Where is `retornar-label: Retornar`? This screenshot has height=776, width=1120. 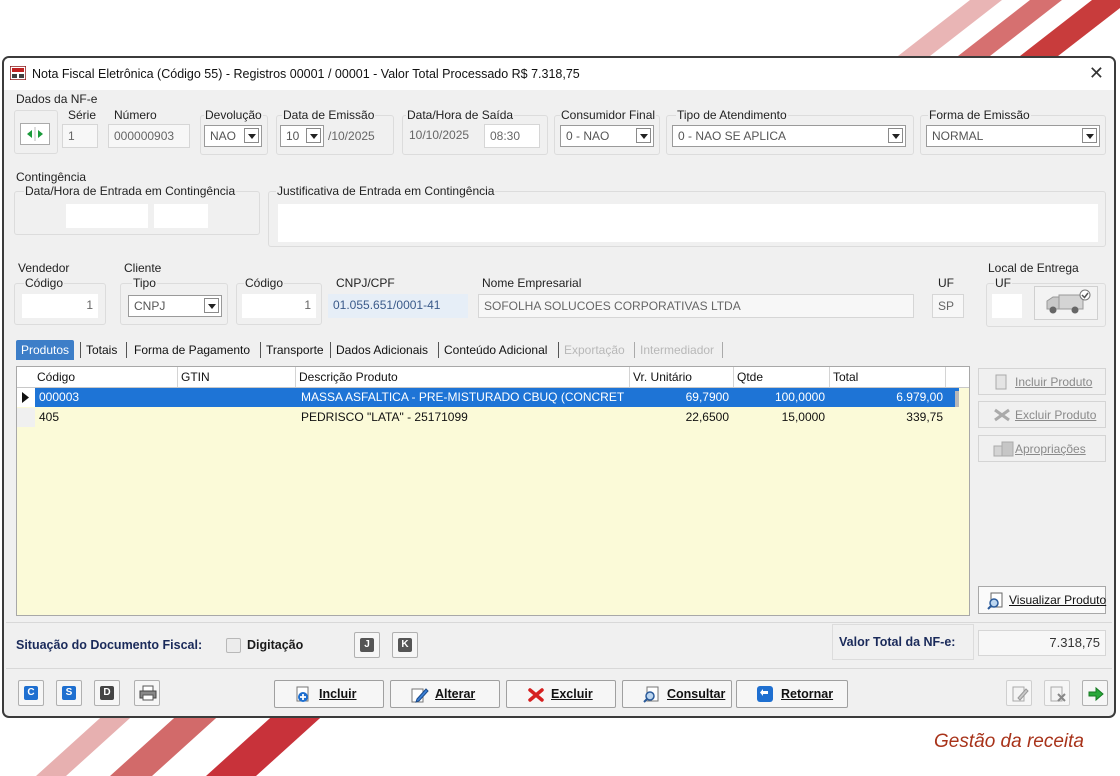
retornar-label: Retornar is located at coordinates (807, 694).